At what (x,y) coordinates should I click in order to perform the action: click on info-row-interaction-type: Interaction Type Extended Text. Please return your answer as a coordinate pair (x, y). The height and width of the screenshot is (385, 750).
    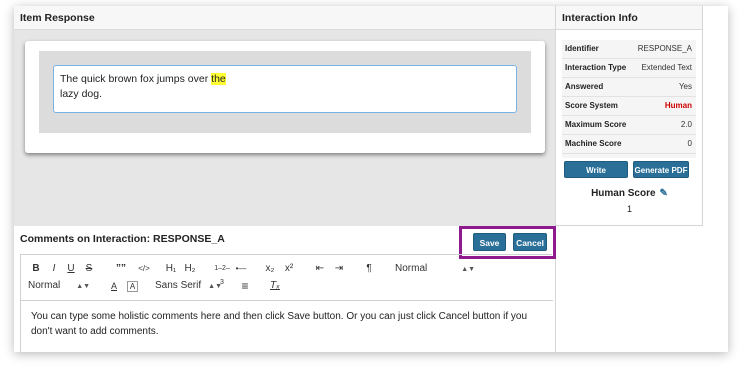
    Looking at the image, I should click on (629, 68).